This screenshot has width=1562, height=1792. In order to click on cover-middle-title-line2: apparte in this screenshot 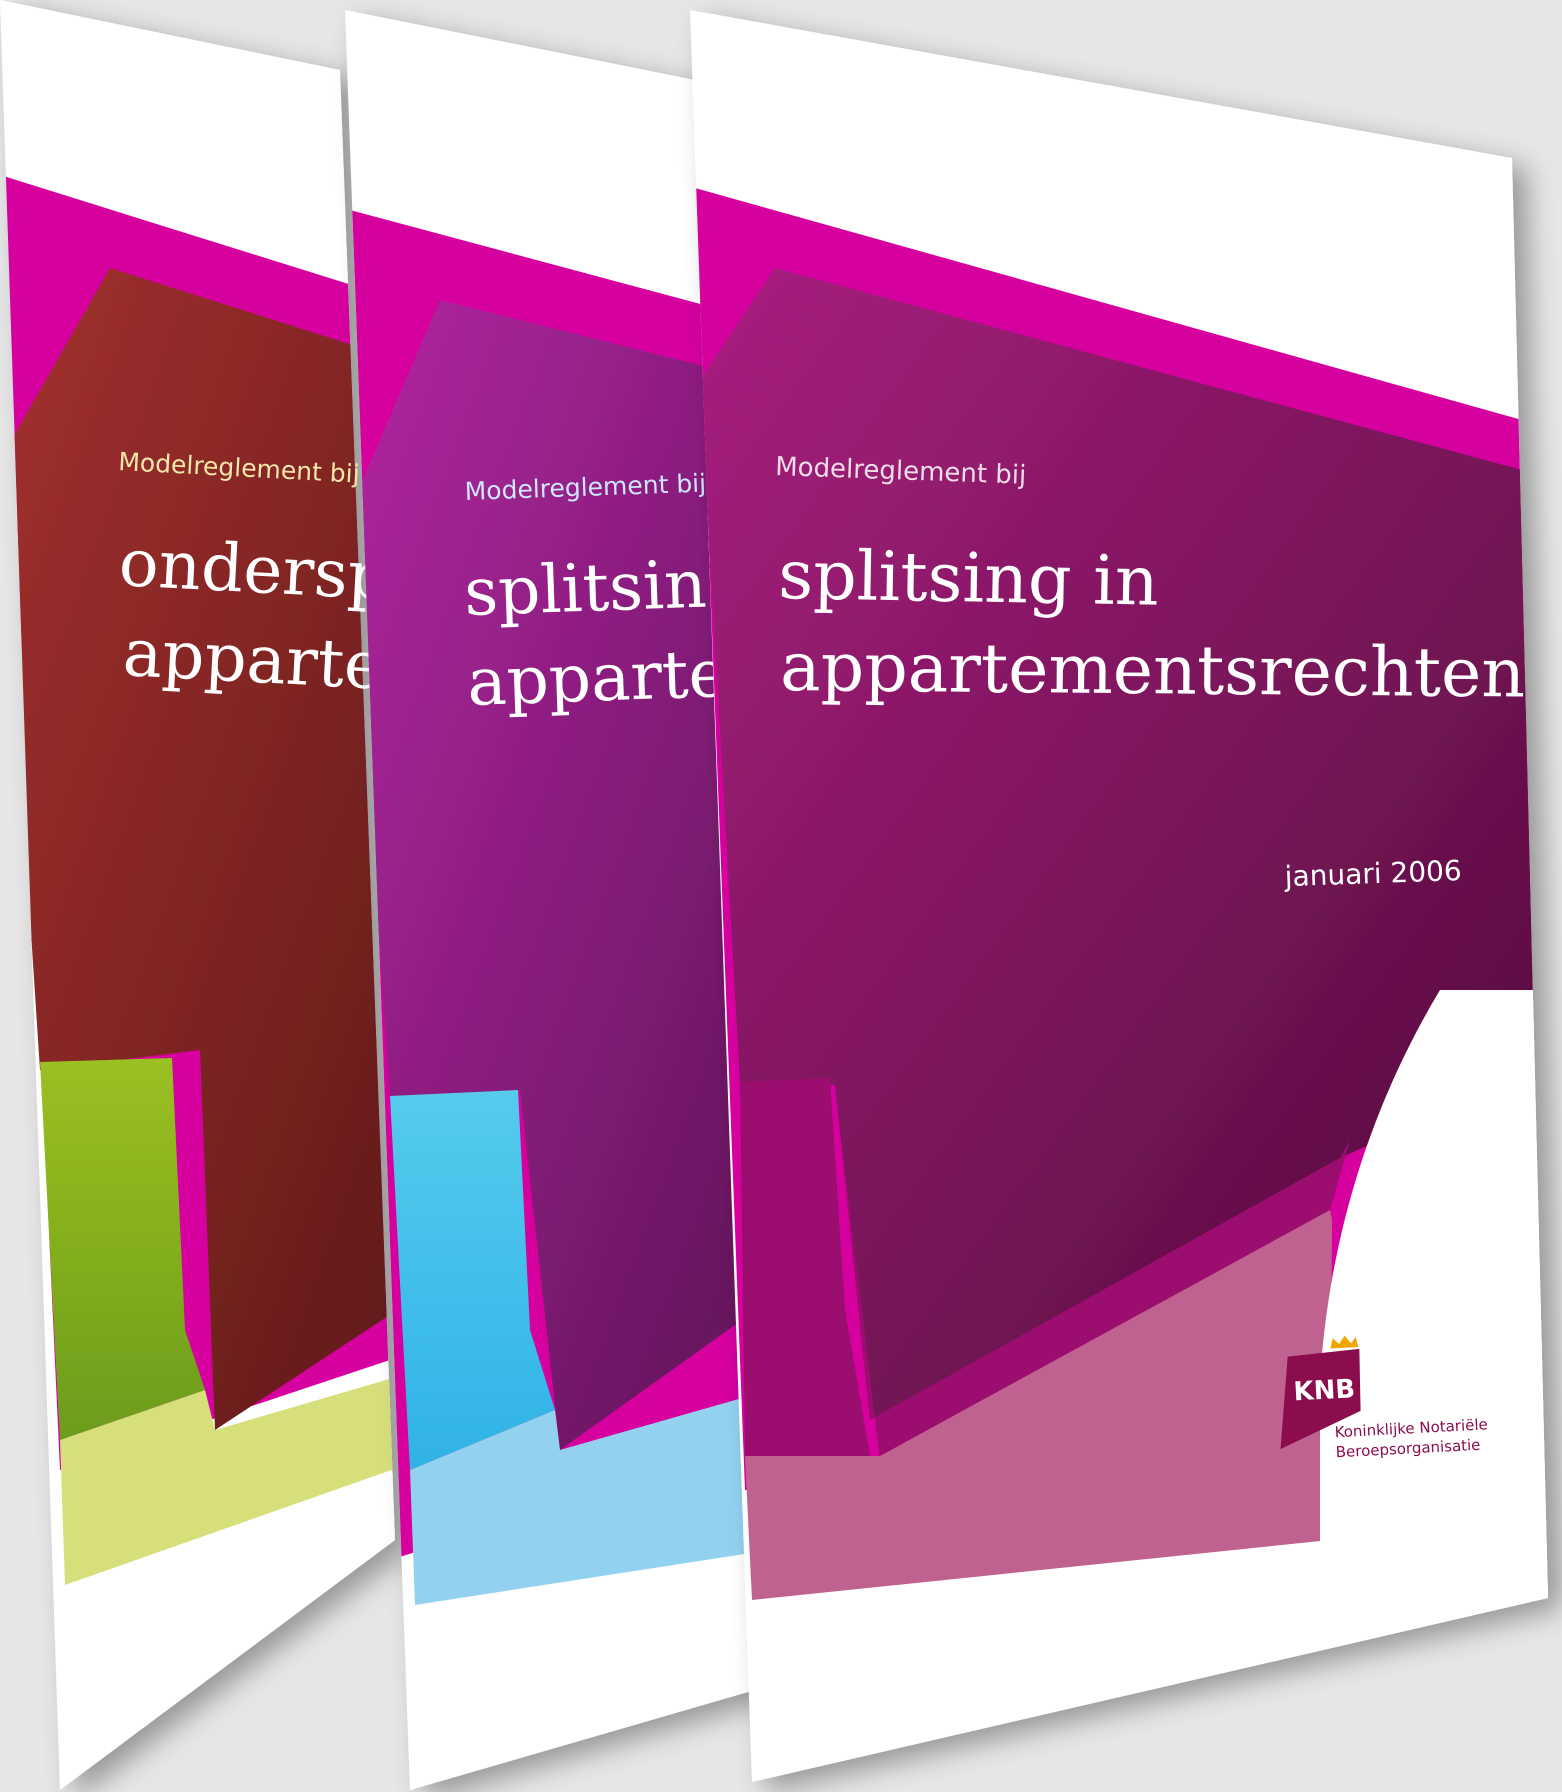, I will do `click(597, 678)`.